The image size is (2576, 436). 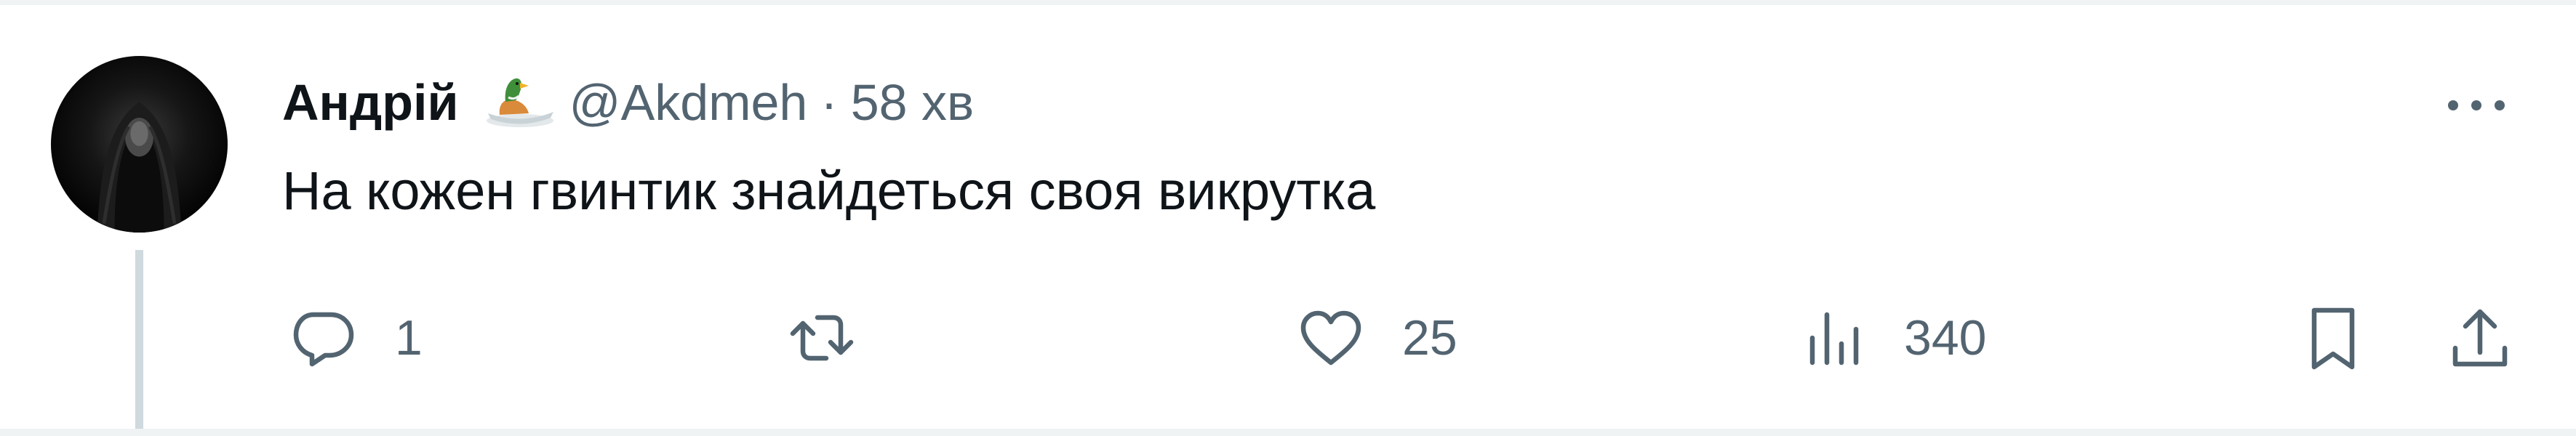 I want to click on author-handle: @Akdmeh, so click(x=688, y=102).